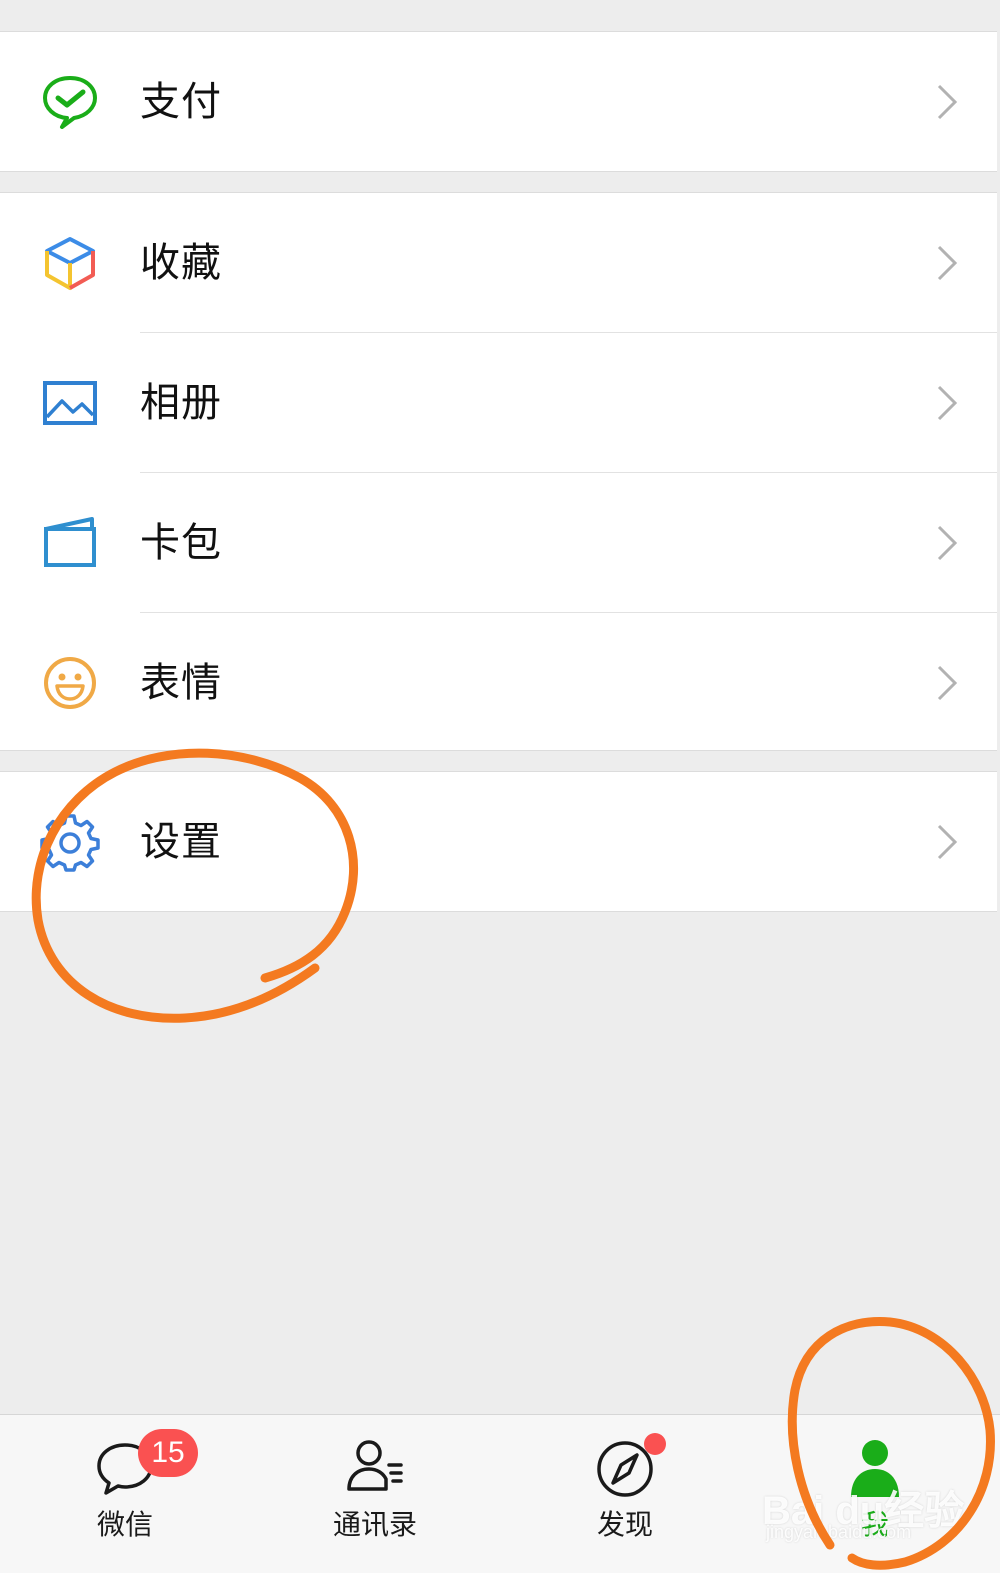 The height and width of the screenshot is (1573, 1000). Describe the element at coordinates (125, 1494) in the screenshot. I see `tab-chats: 15 微信` at that location.